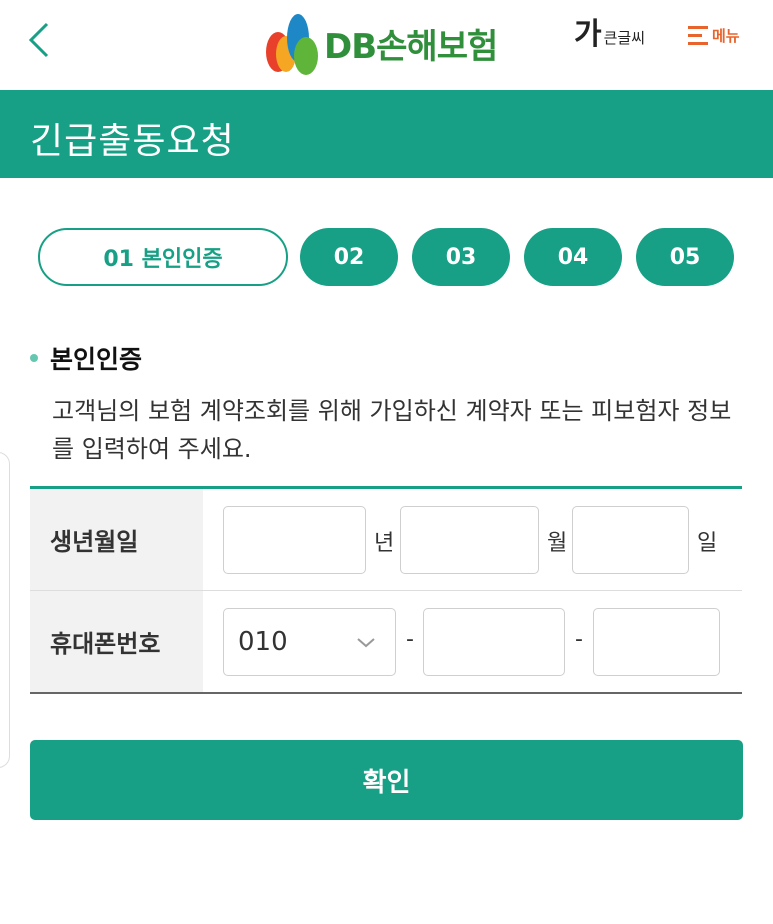 This screenshot has width=773, height=924. I want to click on back-button, so click(38, 40).